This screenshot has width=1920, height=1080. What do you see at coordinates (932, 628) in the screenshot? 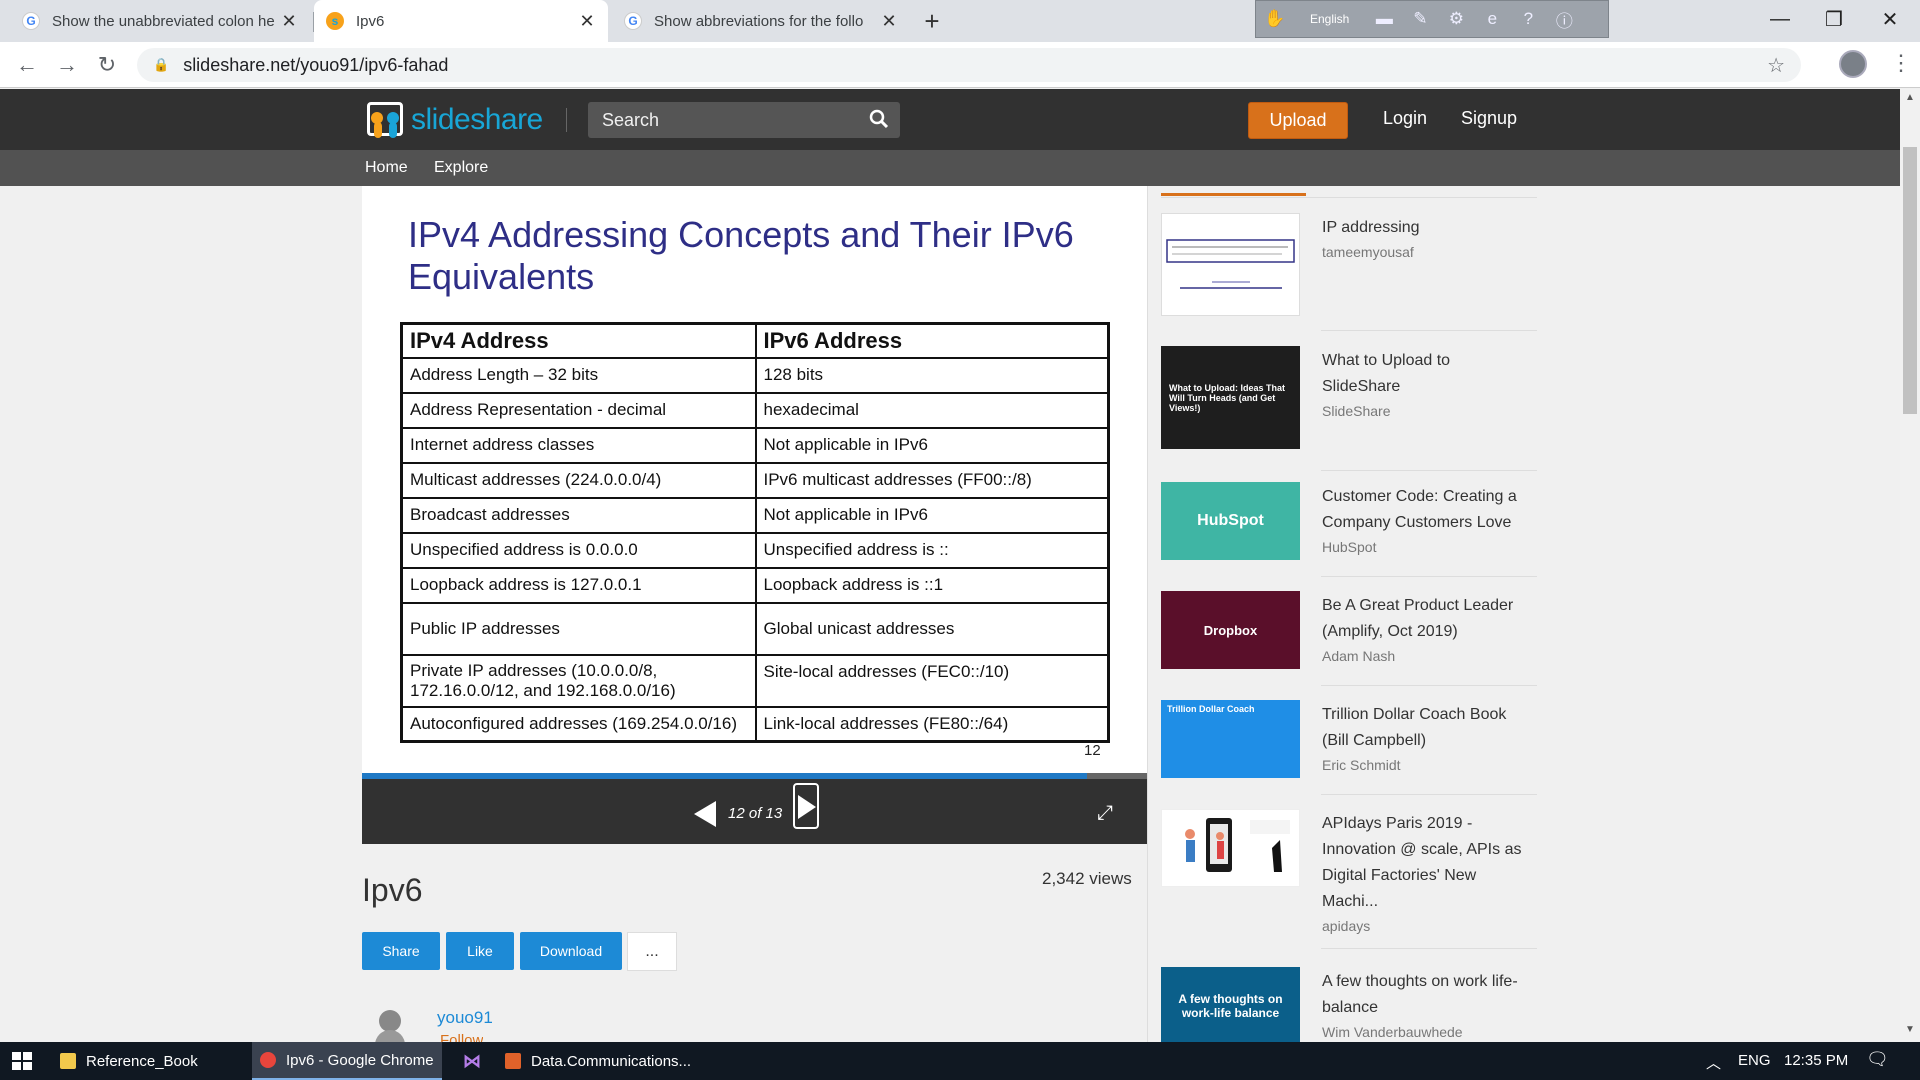
I see `table-cell: Global unicast addresses` at bounding box center [932, 628].